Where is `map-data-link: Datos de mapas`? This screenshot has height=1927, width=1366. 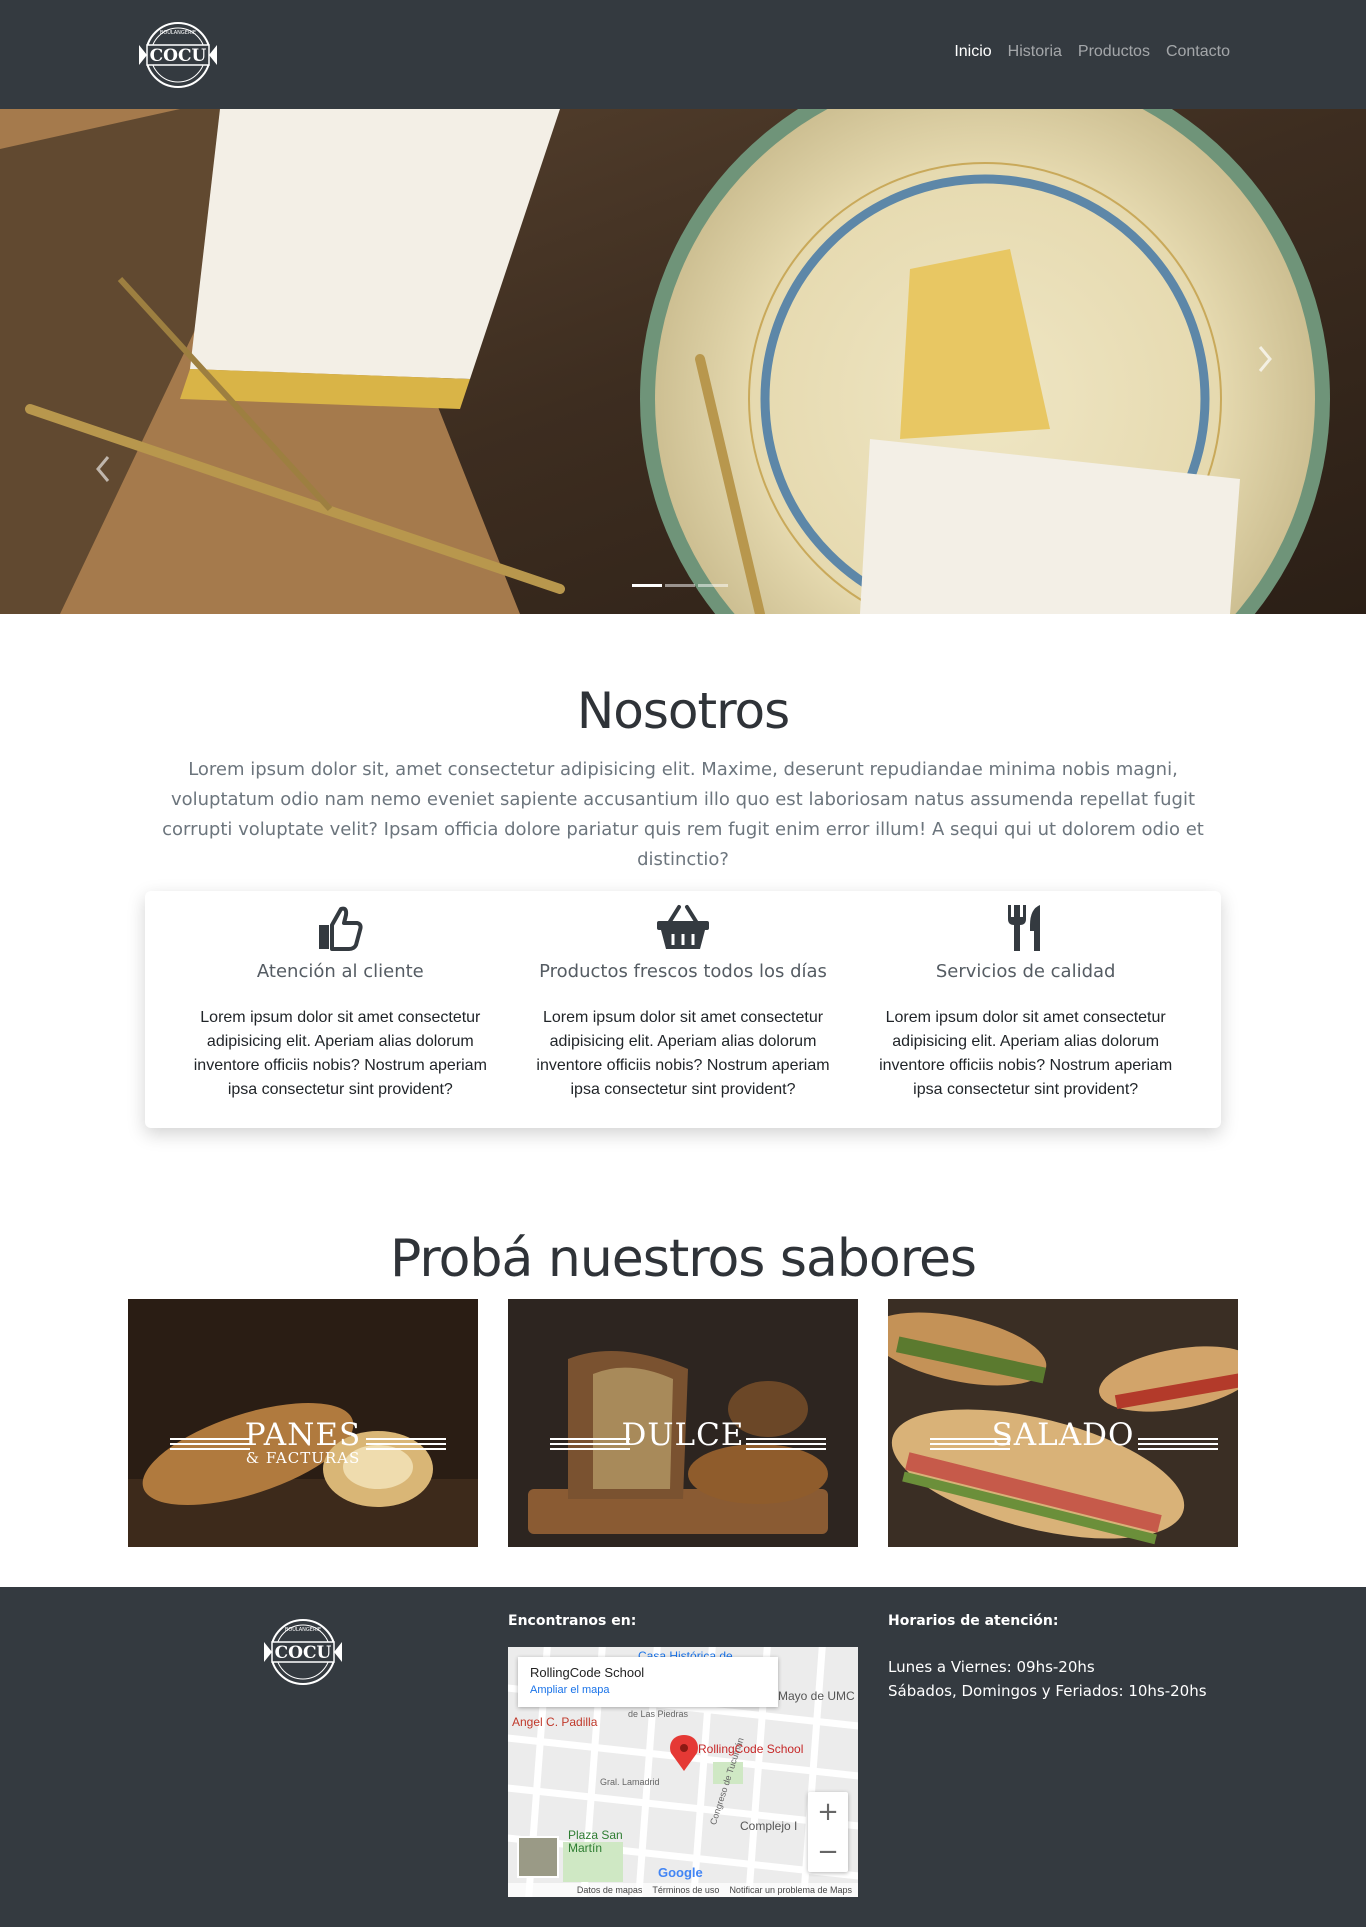
map-data-link: Datos de mapas is located at coordinates (610, 1890).